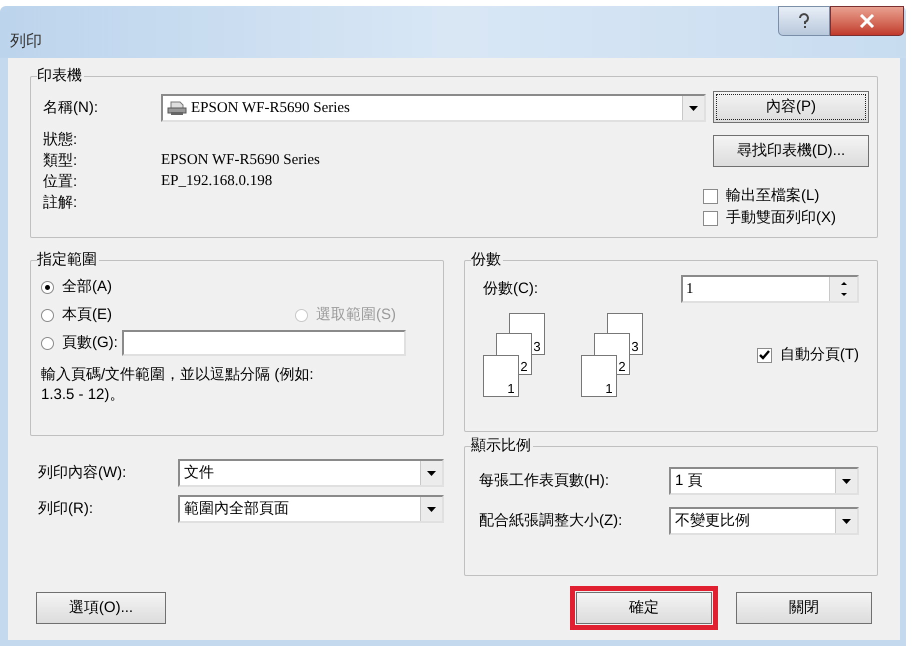  What do you see at coordinates (66, 508) in the screenshot?
I see `field-label: 列印(R):` at bounding box center [66, 508].